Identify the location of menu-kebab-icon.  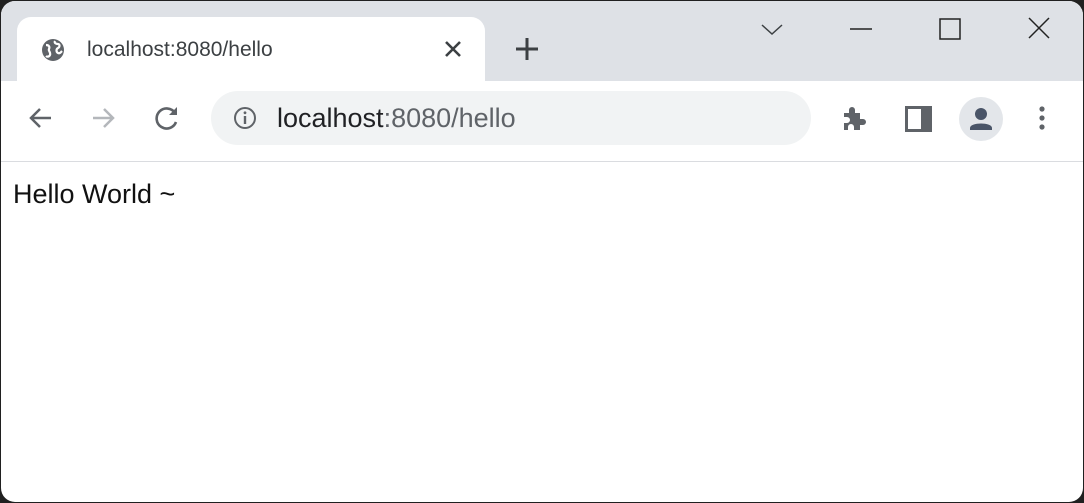
(1042, 118).